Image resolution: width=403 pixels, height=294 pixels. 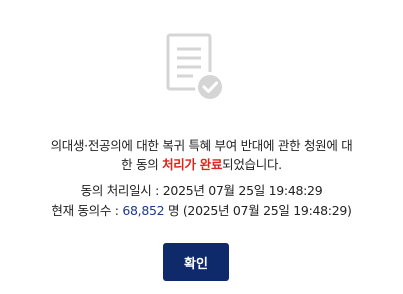 What do you see at coordinates (267, 210) in the screenshot?
I see `count-datetime: (2025년 07월 25일 19:48:29)` at bounding box center [267, 210].